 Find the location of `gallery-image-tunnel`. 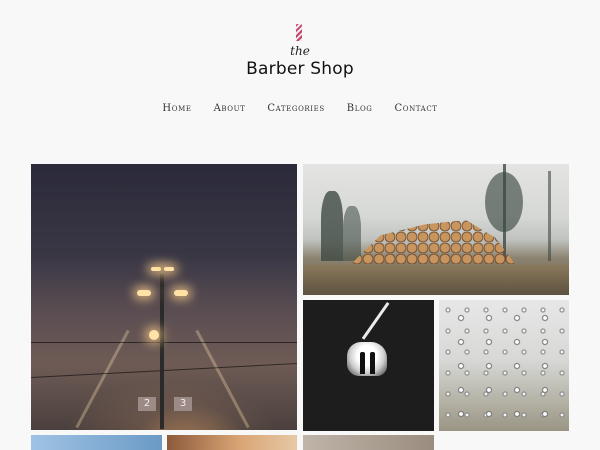

gallery-image-tunnel is located at coordinates (368, 365).